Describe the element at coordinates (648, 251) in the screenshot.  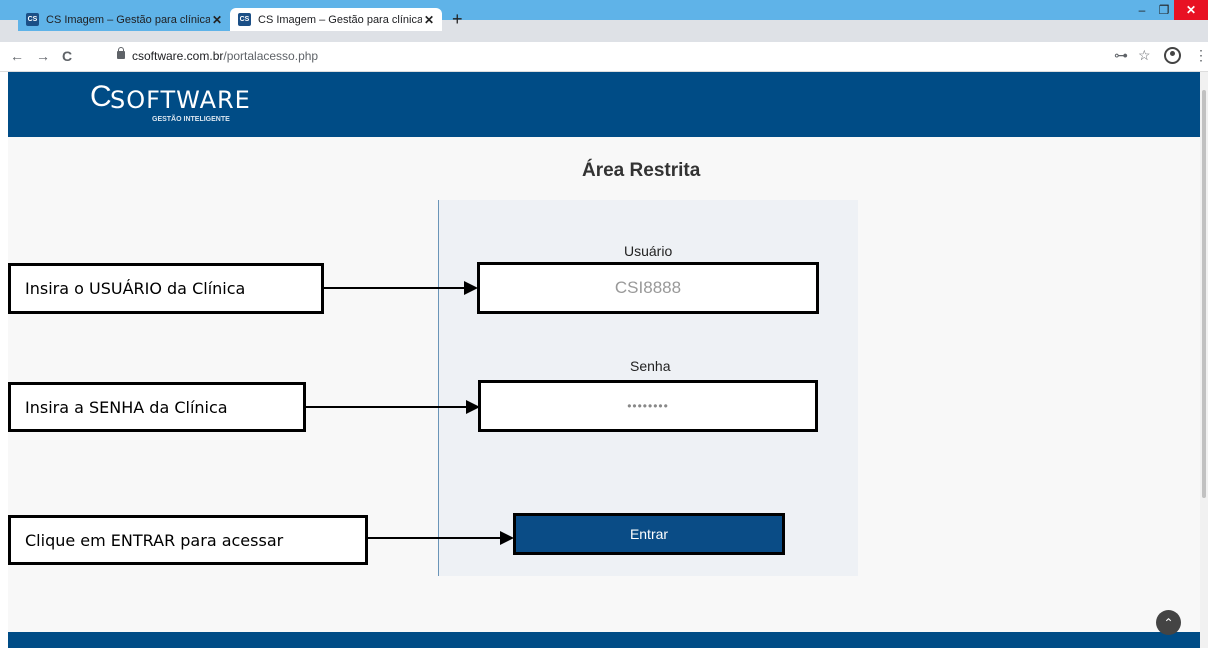
I see `username-label: Usuário` at that location.